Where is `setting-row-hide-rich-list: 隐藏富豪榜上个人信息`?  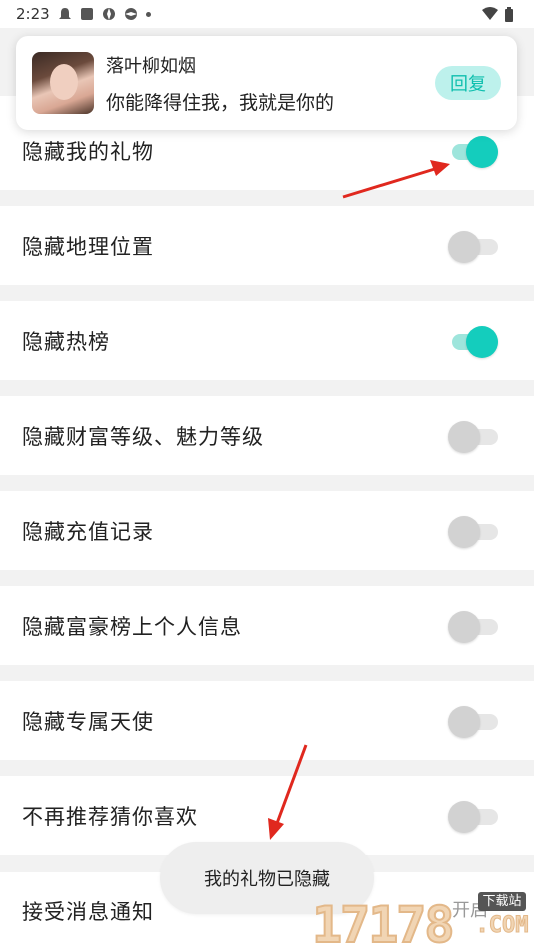 setting-row-hide-rich-list: 隐藏富豪榜上个人信息 is located at coordinates (267, 625).